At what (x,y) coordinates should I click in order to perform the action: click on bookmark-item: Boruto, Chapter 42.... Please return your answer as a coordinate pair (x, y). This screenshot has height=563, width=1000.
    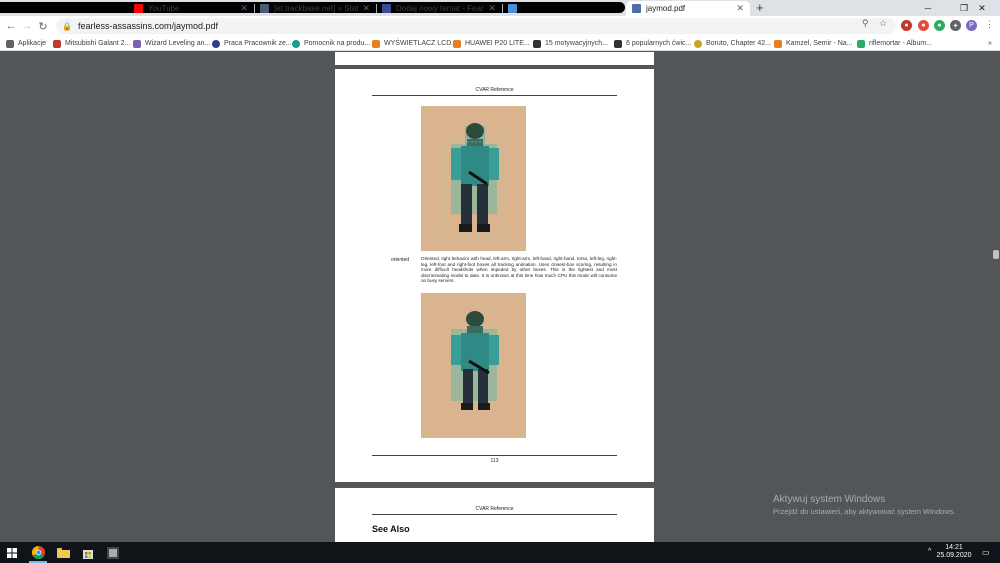
    Looking at the image, I should click on (732, 43).